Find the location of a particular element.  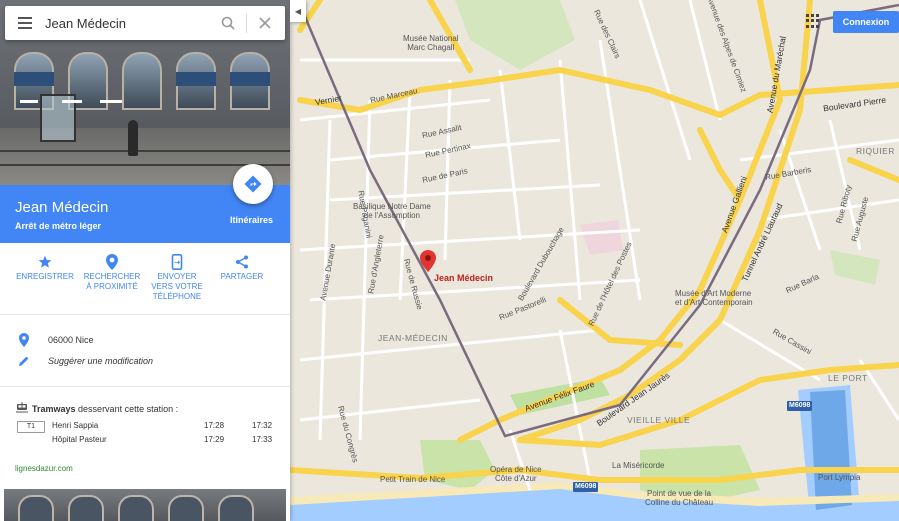

map-label-riquier: RIQUIER is located at coordinates (875, 151).